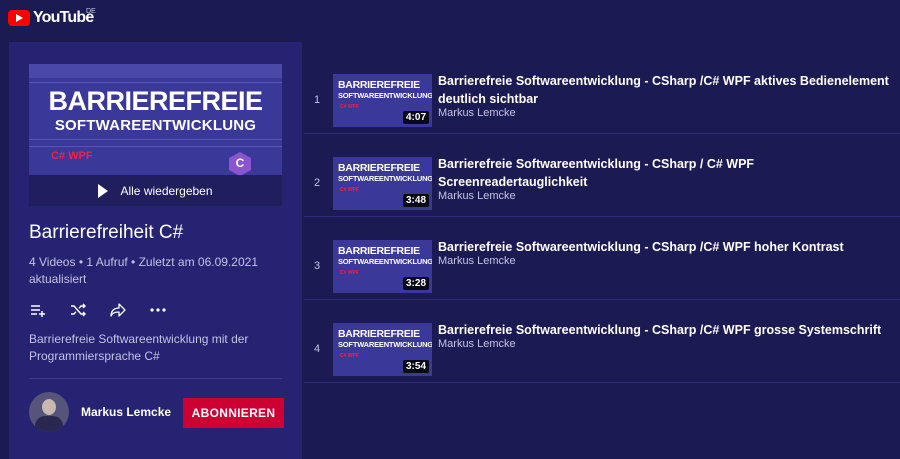  I want to click on logo-text: YouTube, so click(63, 17).